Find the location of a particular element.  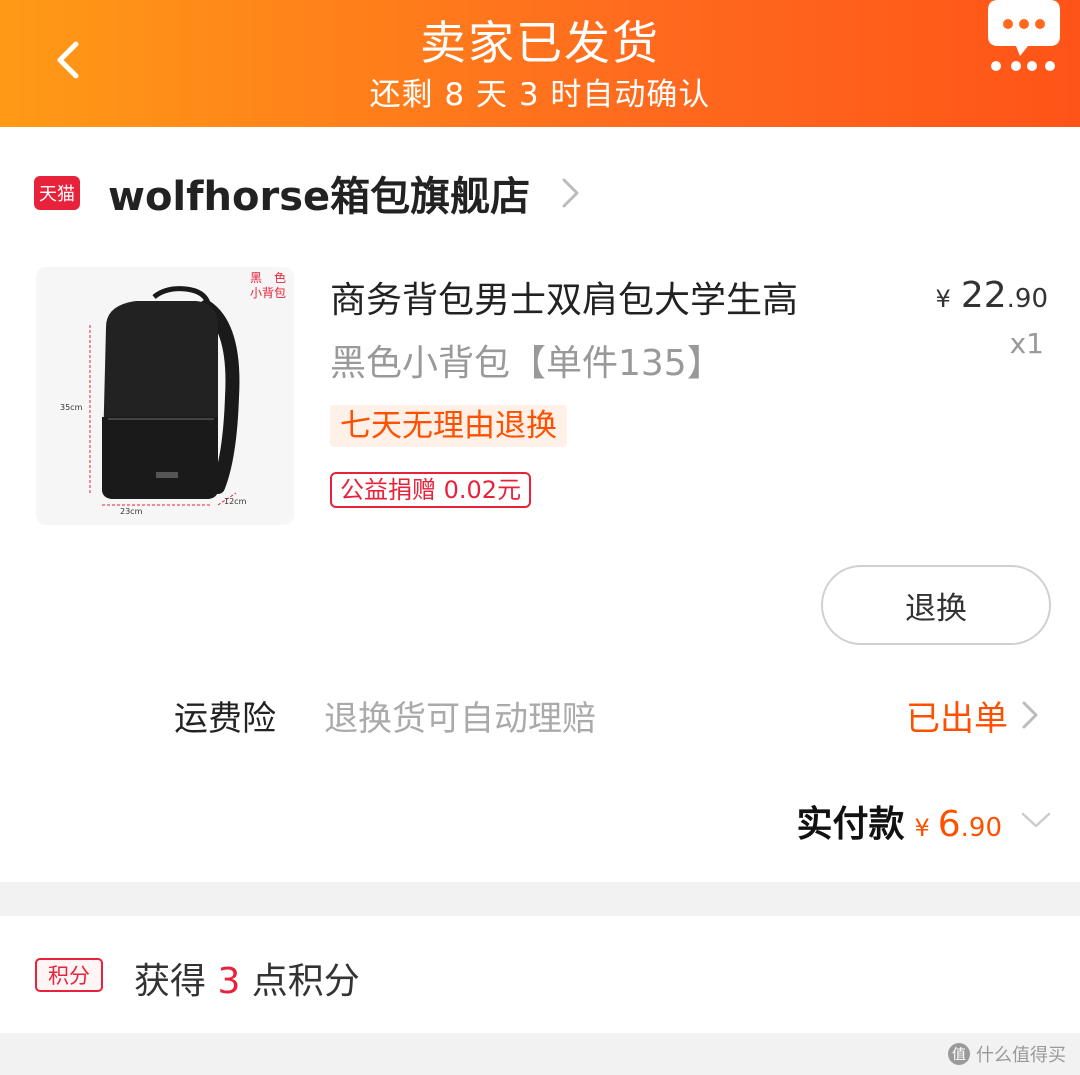

shop-link: 天猫 wolfhorse箱包旗舰店 is located at coordinates (308, 193).